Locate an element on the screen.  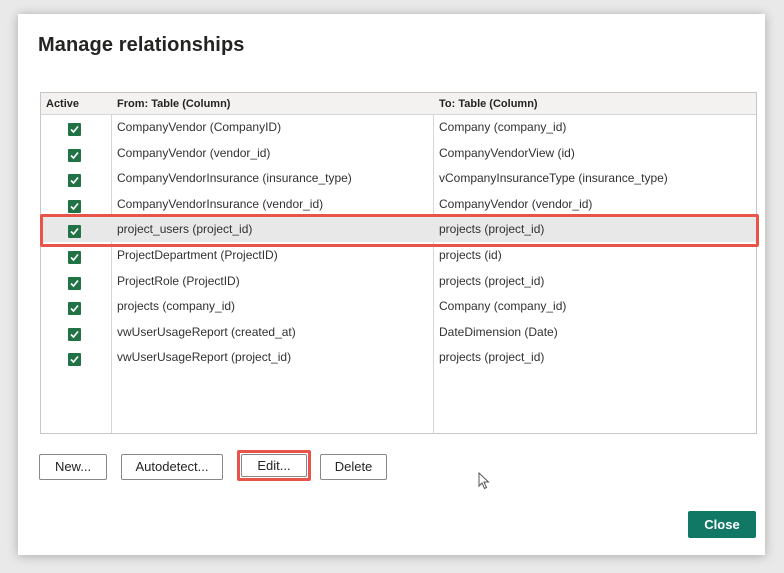
to-cell: DateDimension (Date) is located at coordinates (498, 331).